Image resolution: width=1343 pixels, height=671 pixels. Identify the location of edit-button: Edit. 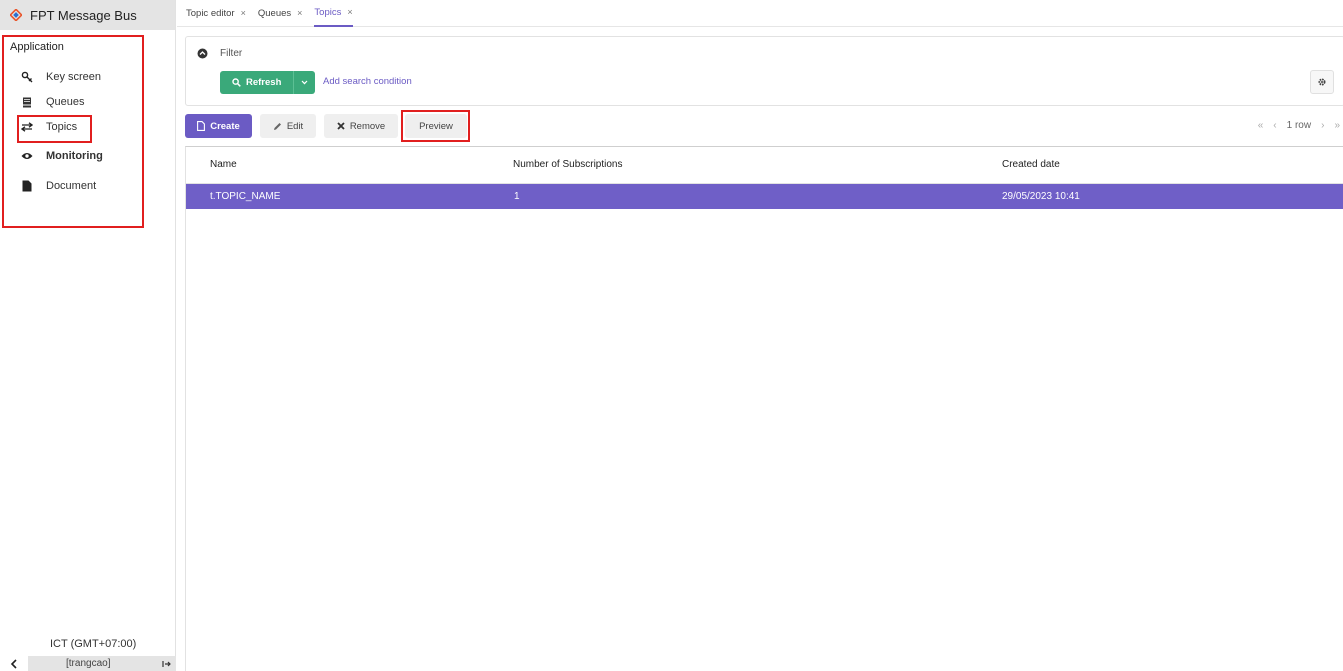
(288, 126).